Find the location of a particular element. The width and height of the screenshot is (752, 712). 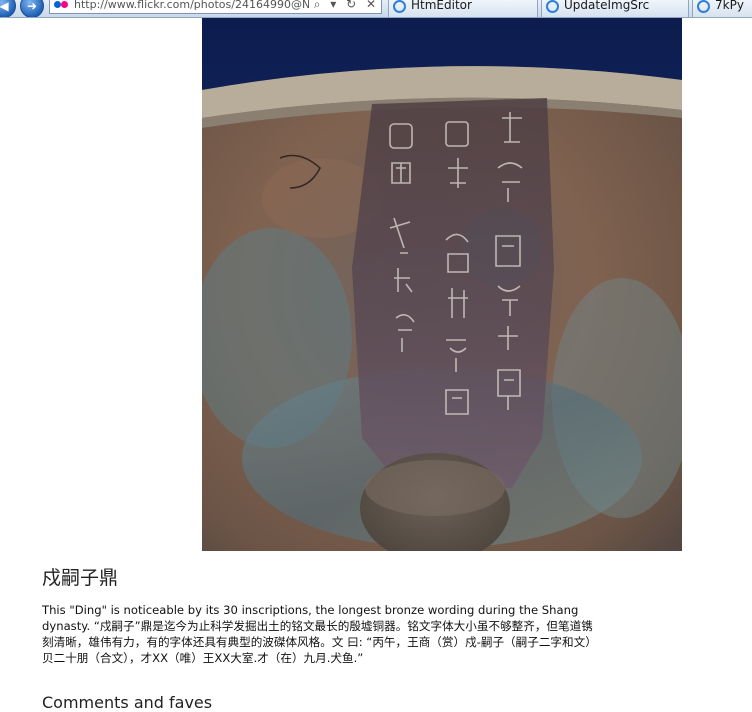

forward-button: ➜ is located at coordinates (32, 8).